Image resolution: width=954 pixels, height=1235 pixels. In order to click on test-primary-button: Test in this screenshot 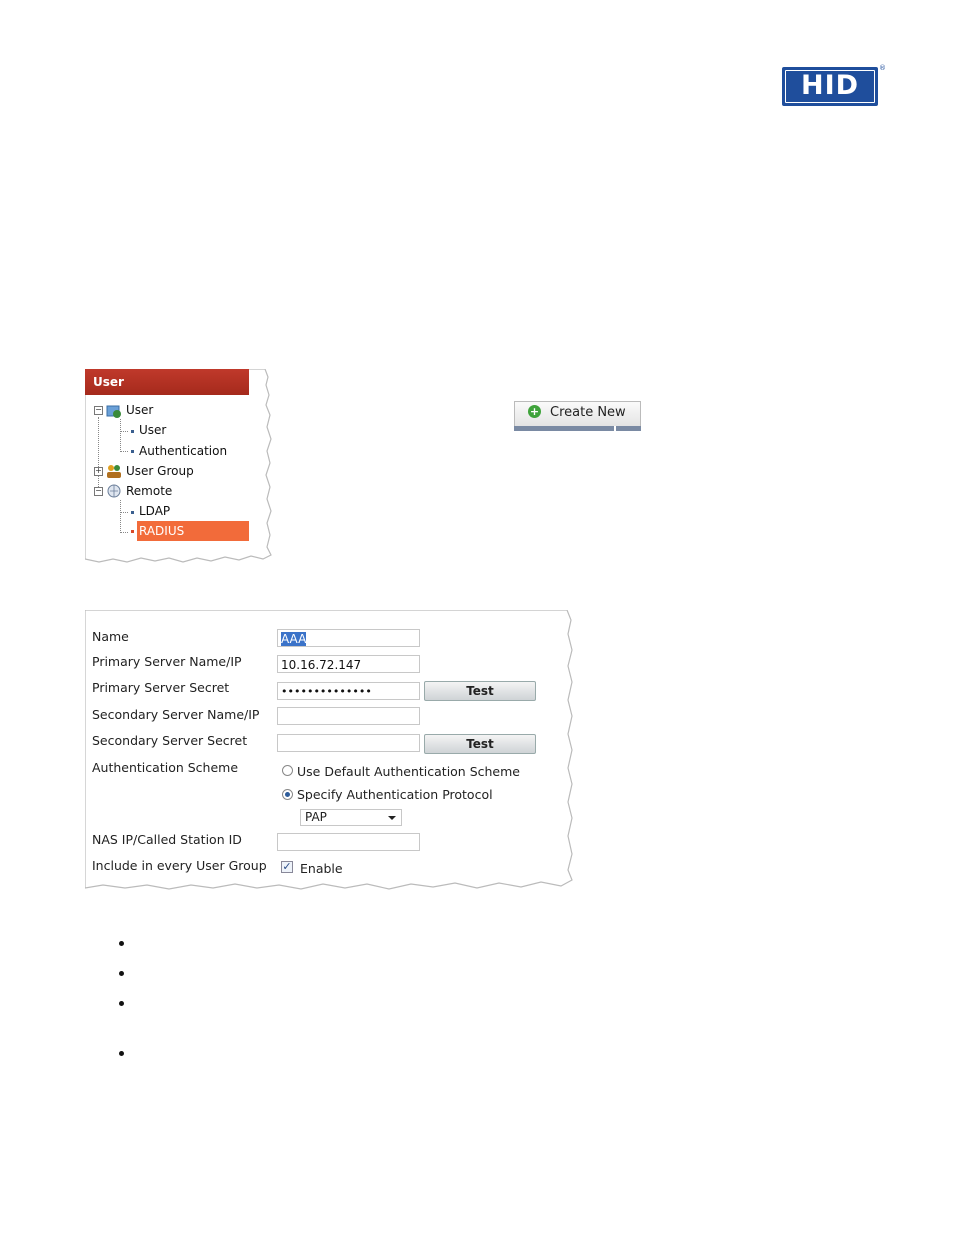, I will do `click(480, 691)`.